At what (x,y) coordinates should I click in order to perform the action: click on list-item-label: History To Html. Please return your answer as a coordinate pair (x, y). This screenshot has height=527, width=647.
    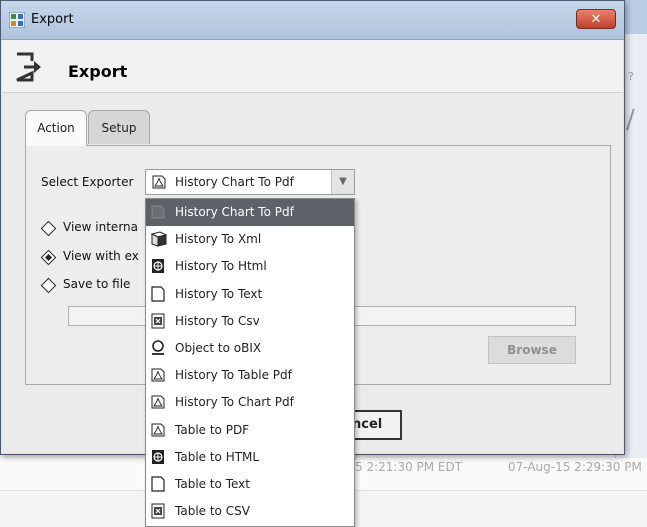
    Looking at the image, I should click on (221, 266).